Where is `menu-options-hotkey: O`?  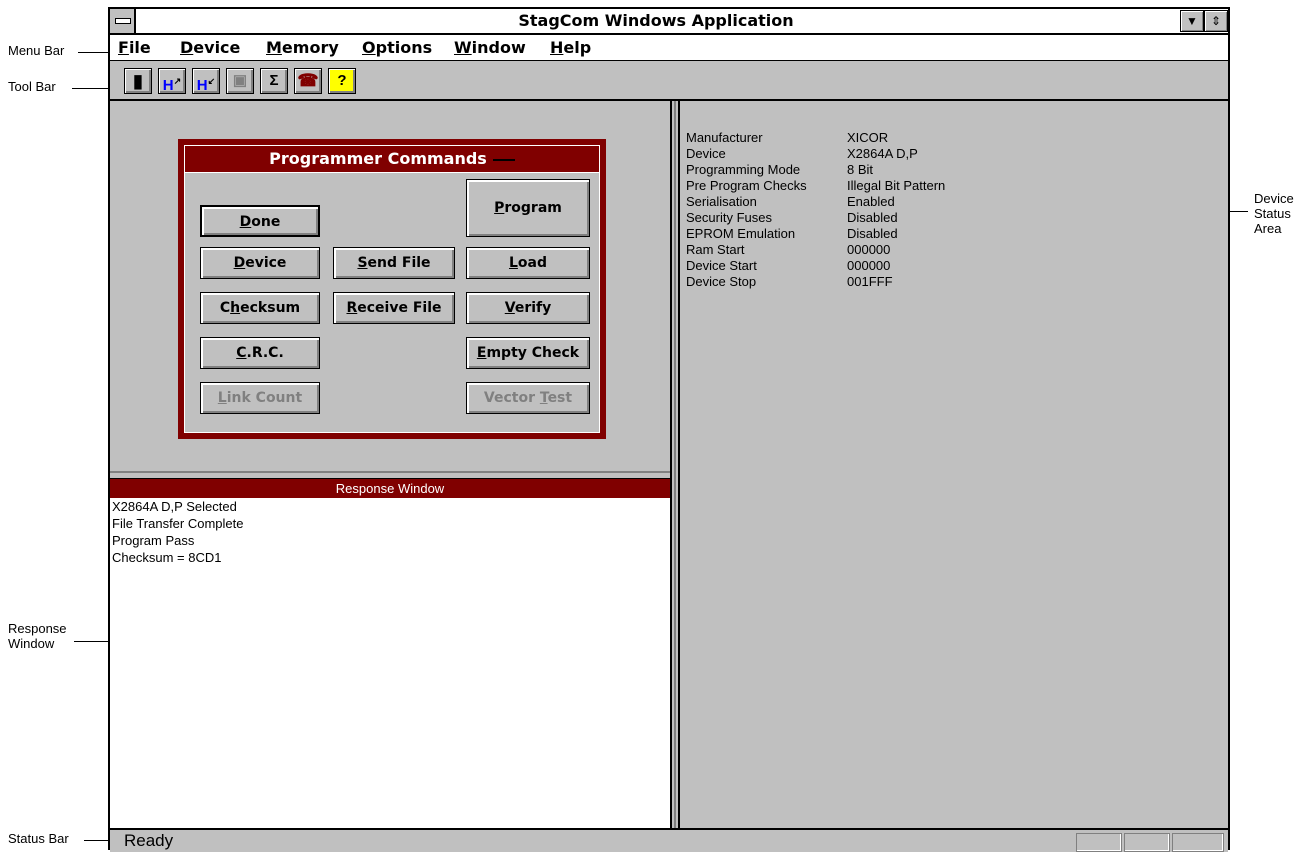 menu-options-hotkey: O is located at coordinates (369, 47).